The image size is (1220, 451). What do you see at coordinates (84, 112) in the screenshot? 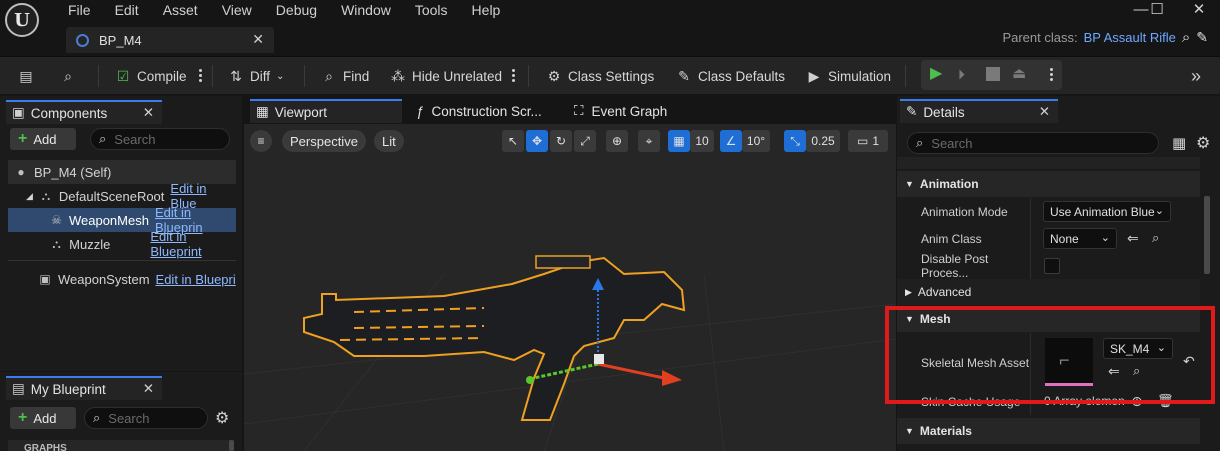
I see `tab-components: ▣ Components ✕` at bounding box center [84, 112].